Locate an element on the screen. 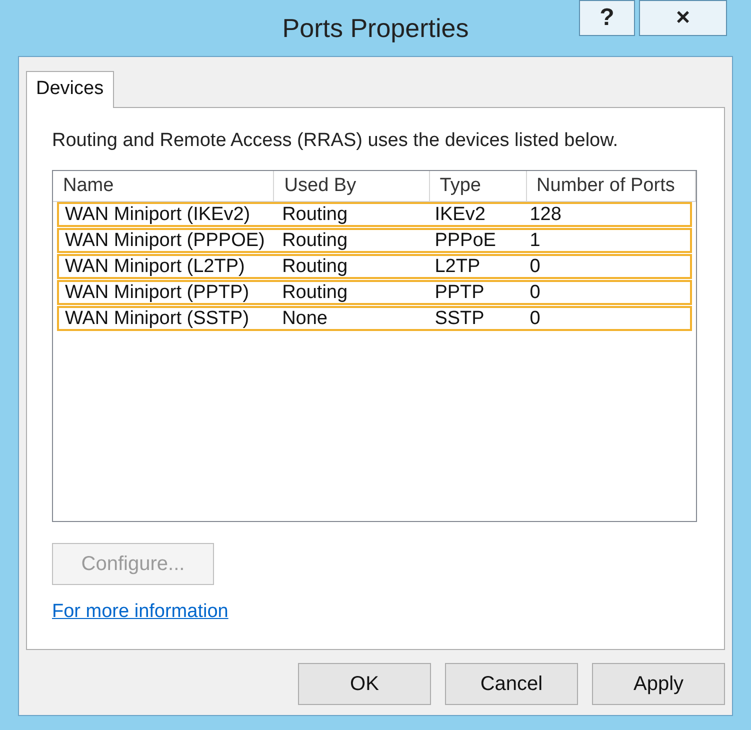 Image resolution: width=751 pixels, height=730 pixels. table-cell-text: WAN Miniport (PPPOE) is located at coordinates (165, 240).